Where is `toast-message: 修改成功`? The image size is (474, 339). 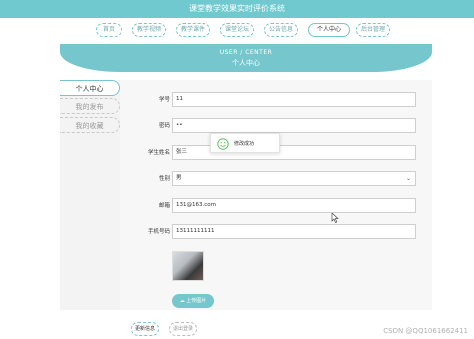 toast-message: 修改成功 is located at coordinates (244, 144).